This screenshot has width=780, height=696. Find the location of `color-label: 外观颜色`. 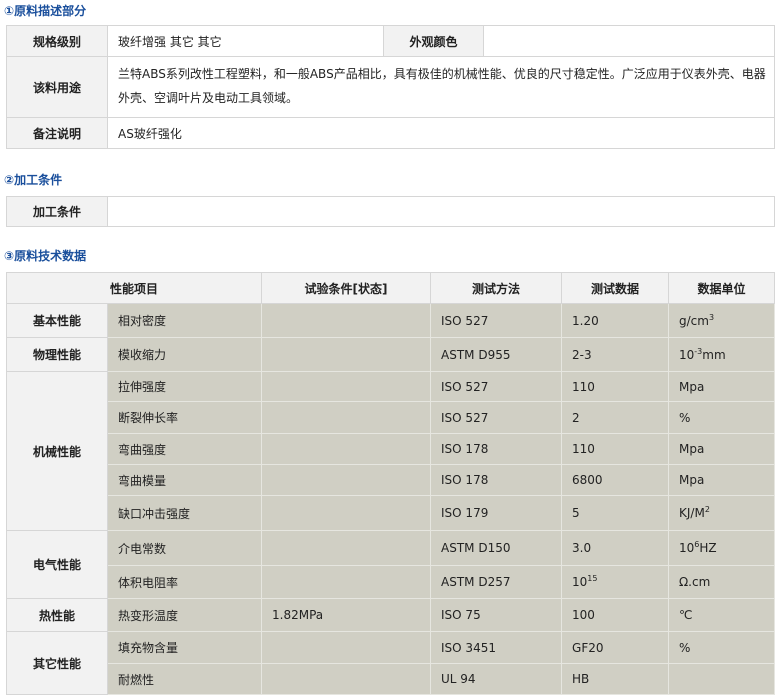

color-label: 外观颜色 is located at coordinates (433, 41).